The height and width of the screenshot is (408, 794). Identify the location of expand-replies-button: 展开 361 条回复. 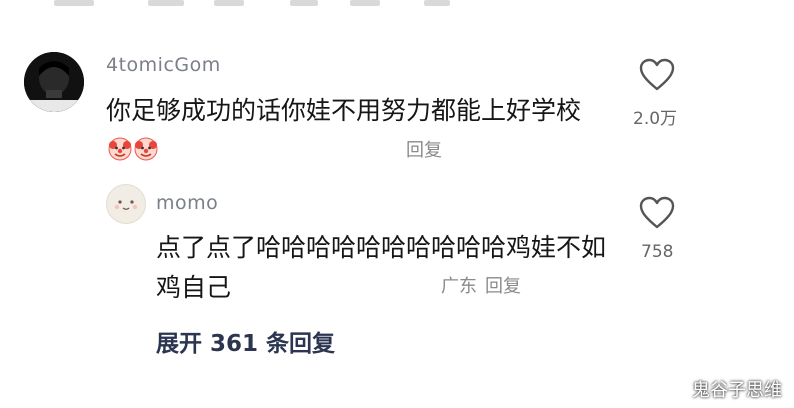
(245, 341).